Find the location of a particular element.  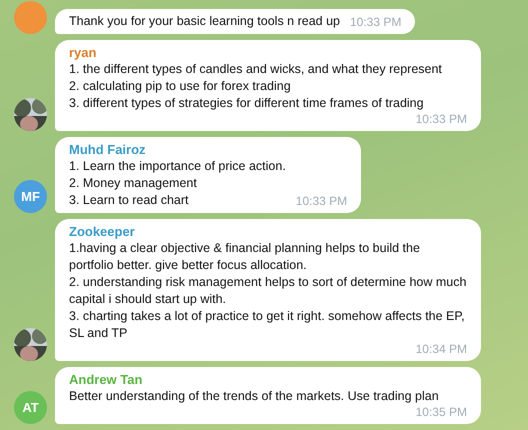

message-time: 10:34 PM is located at coordinates (441, 349).